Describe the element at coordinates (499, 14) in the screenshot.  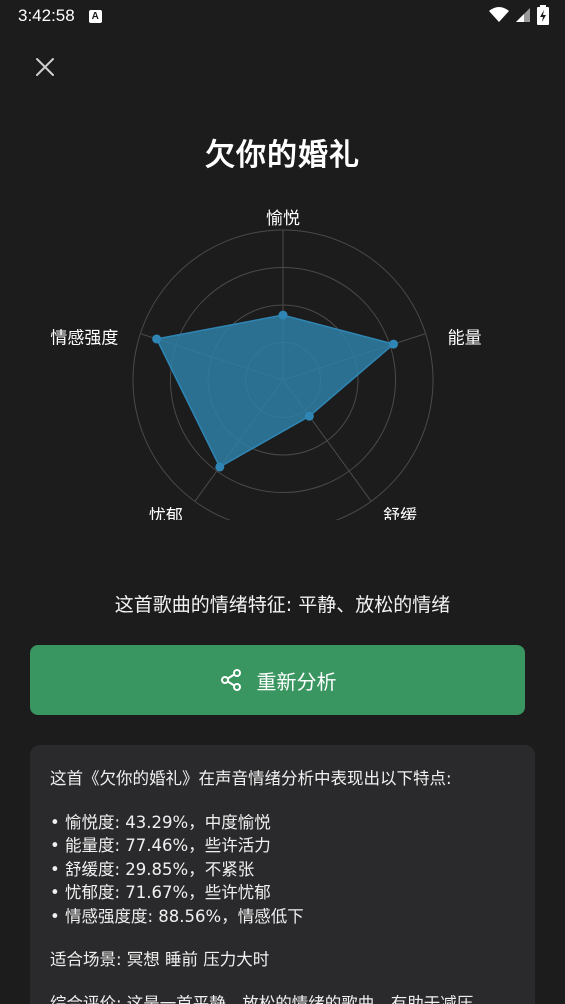
I see `wifi-icon` at that location.